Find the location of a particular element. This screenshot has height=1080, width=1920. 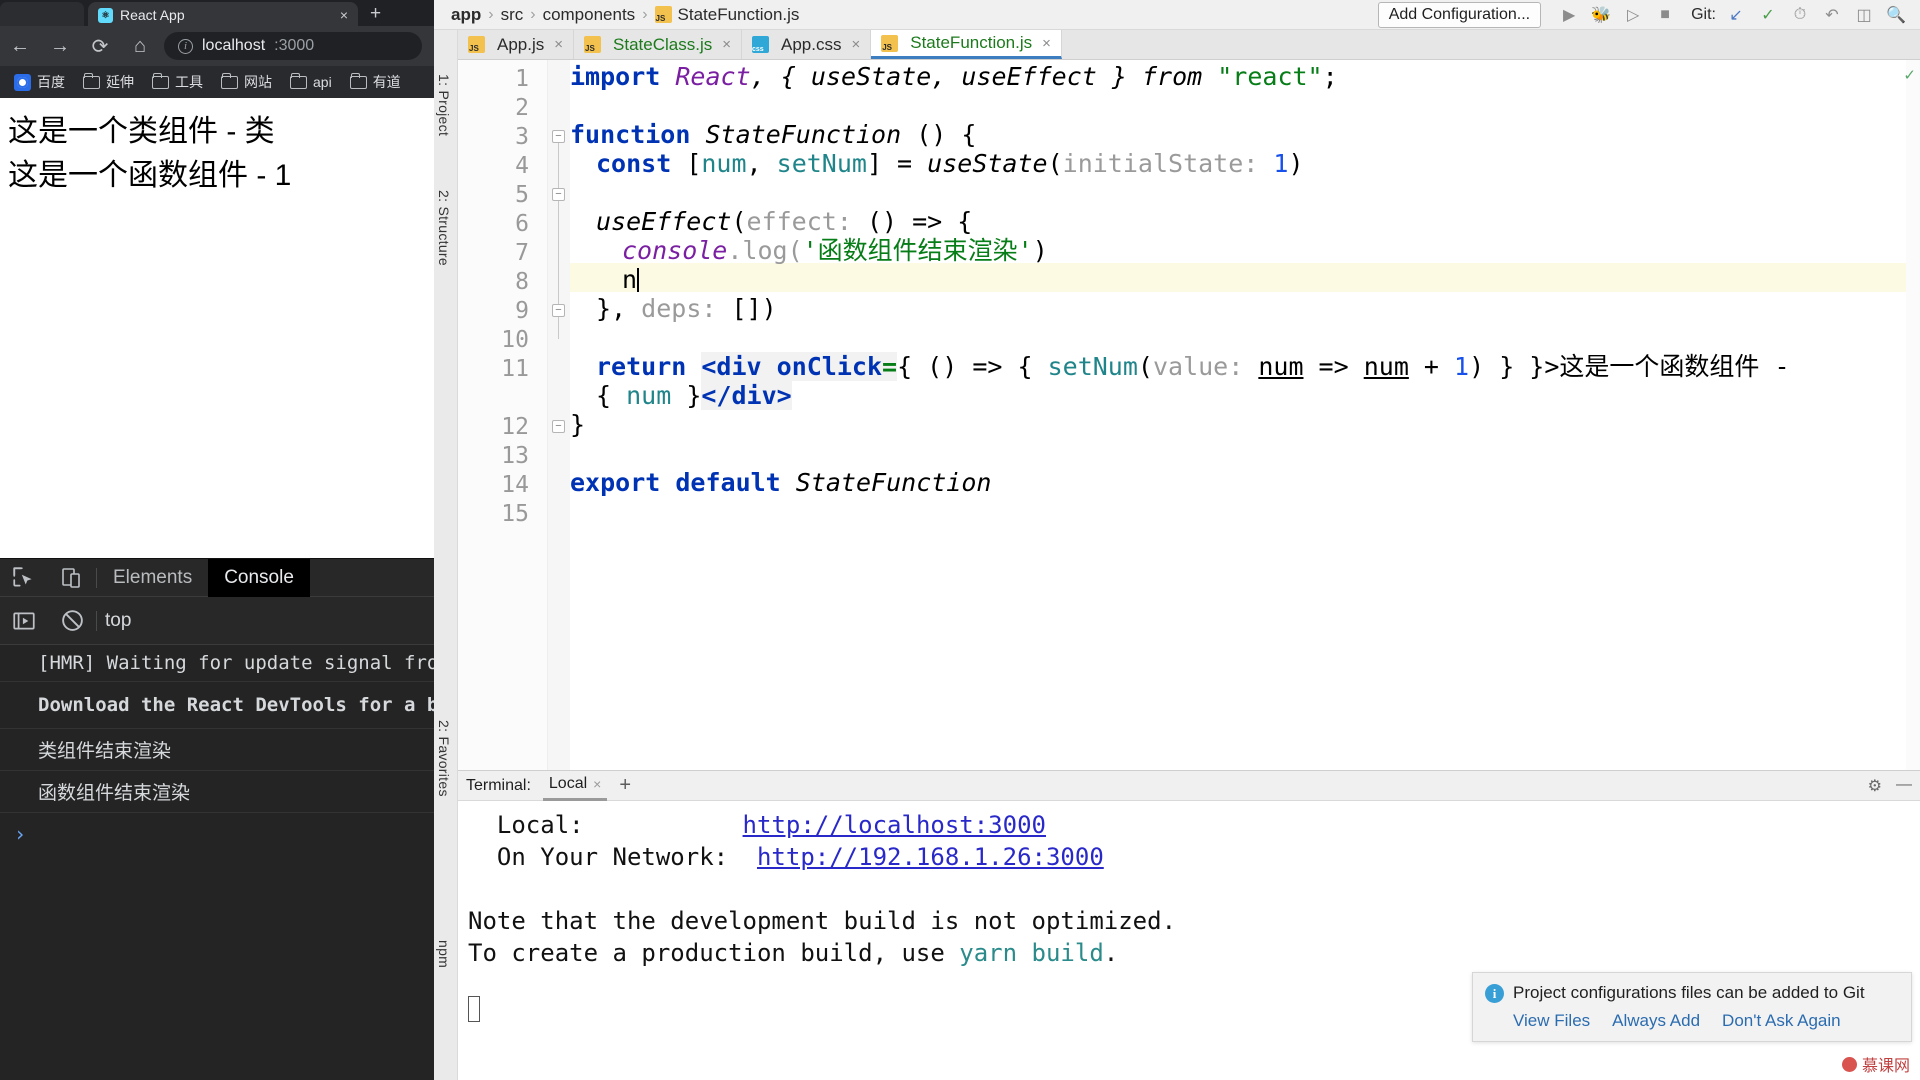

run-with-coverage-icon: ▷ is located at coordinates (1633, 15).